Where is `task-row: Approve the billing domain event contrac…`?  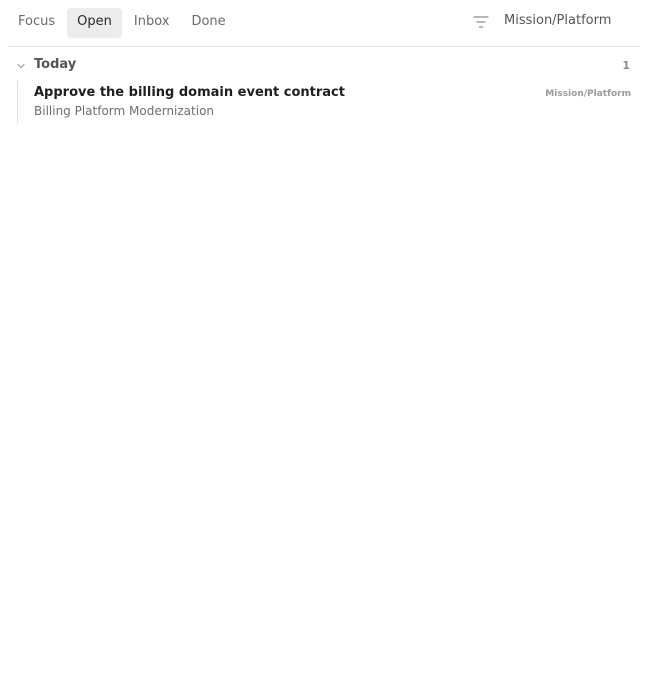
task-row: Approve the billing domain event contrac… is located at coordinates (324, 102).